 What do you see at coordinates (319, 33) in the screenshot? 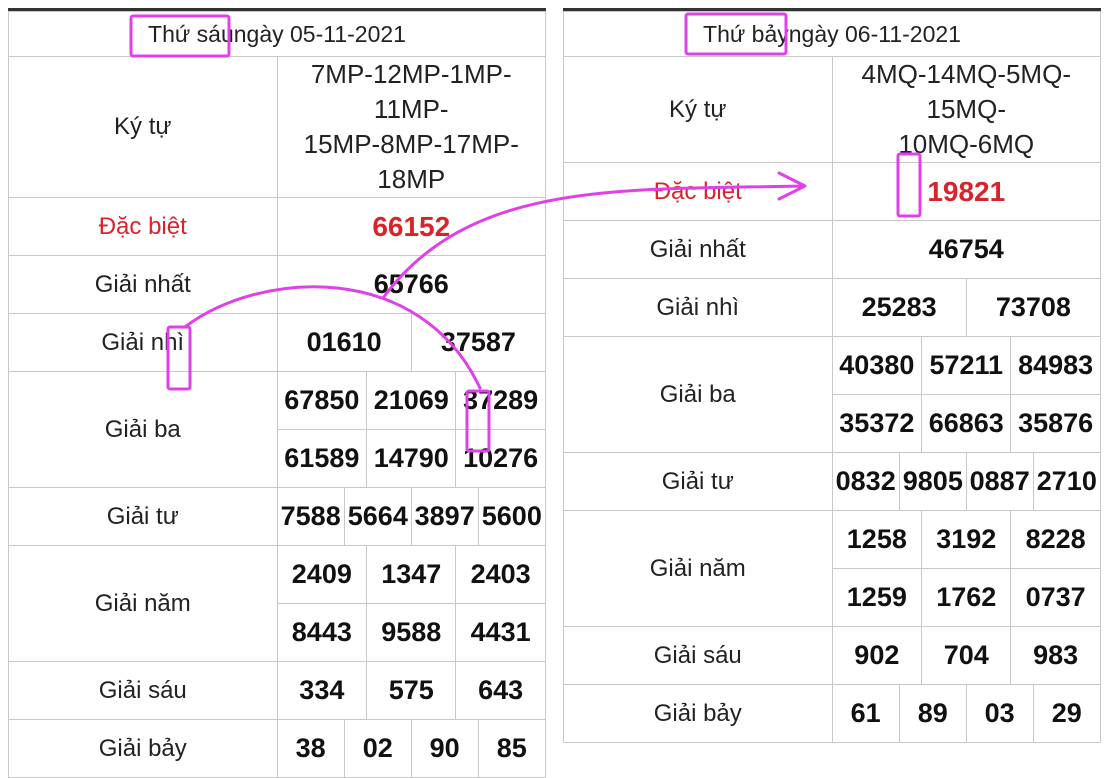
I see `date-text: ngày 05-11-2021` at bounding box center [319, 33].